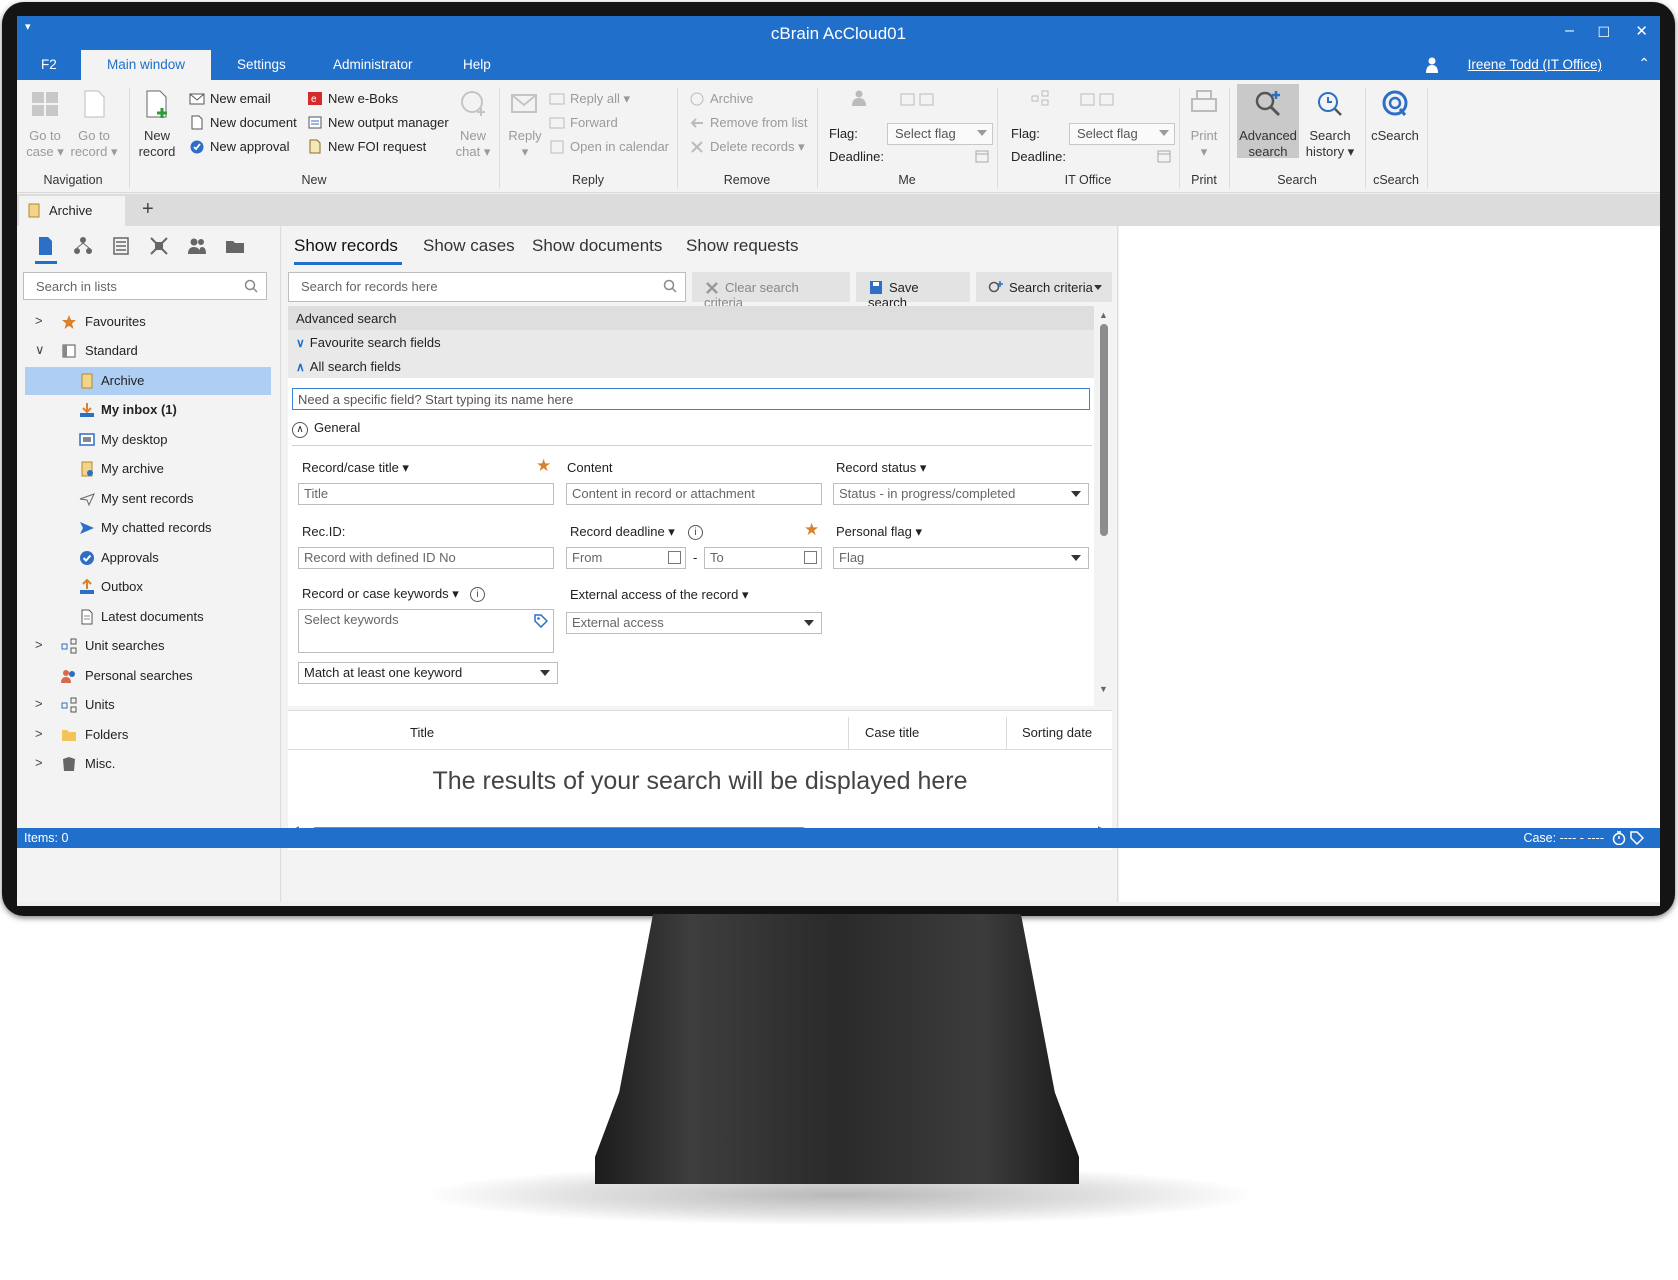  What do you see at coordinates (230, 98) in the screenshot?
I see `new-email-button: New email` at bounding box center [230, 98].